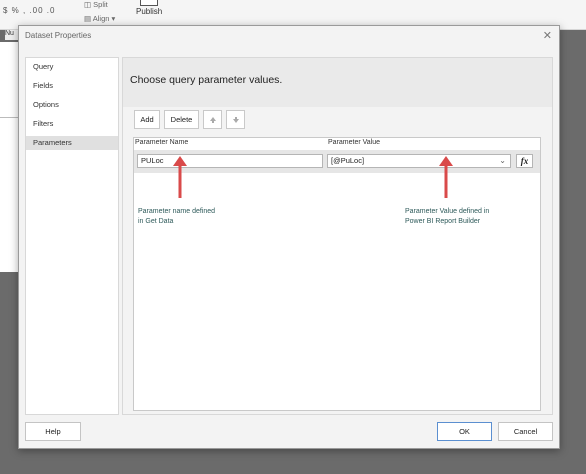  What do you see at coordinates (447, 211) in the screenshot?
I see `annotation-right-line1: Parameter Value defined in` at bounding box center [447, 211].